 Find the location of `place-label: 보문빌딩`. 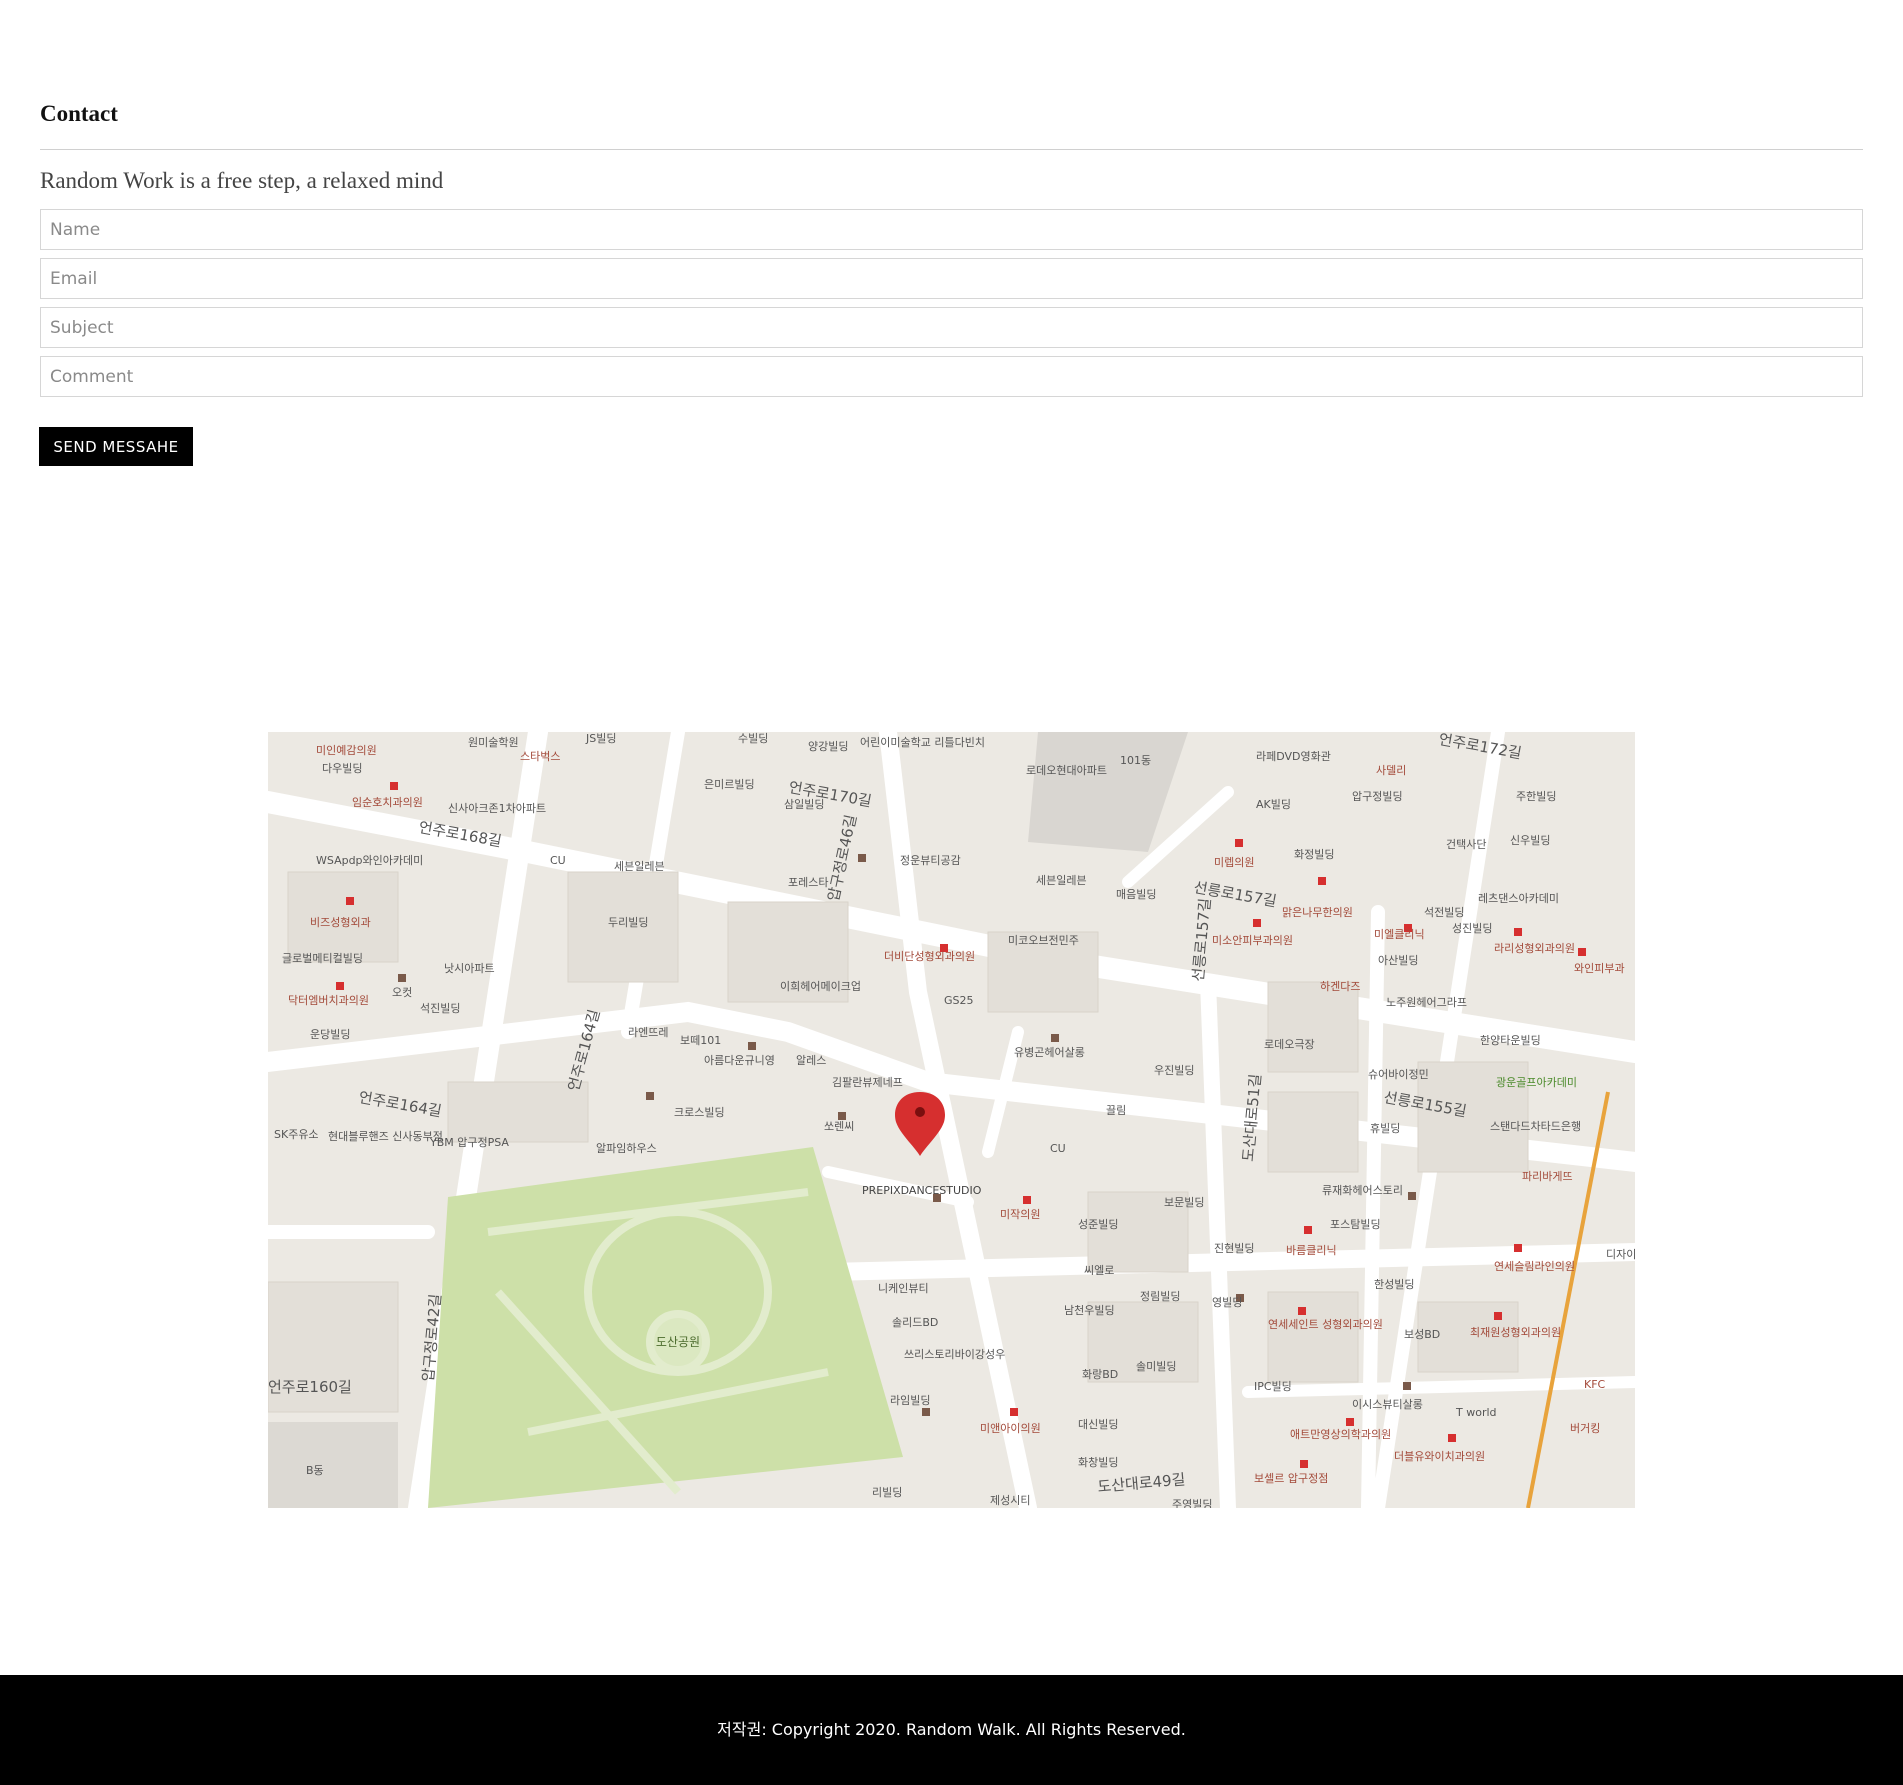

place-label: 보문빌딩 is located at coordinates (1184, 1202).